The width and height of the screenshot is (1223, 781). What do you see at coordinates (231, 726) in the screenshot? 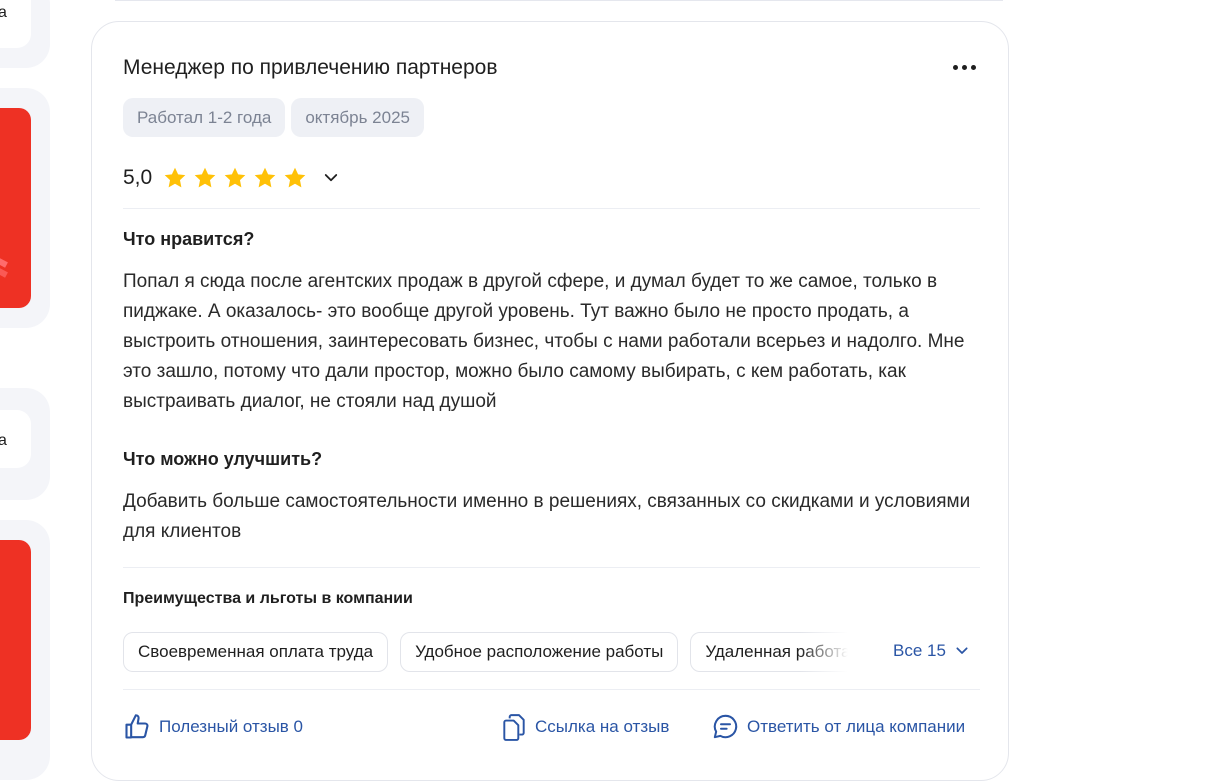
I see `helpful-label: Полезный отзыв 0` at bounding box center [231, 726].